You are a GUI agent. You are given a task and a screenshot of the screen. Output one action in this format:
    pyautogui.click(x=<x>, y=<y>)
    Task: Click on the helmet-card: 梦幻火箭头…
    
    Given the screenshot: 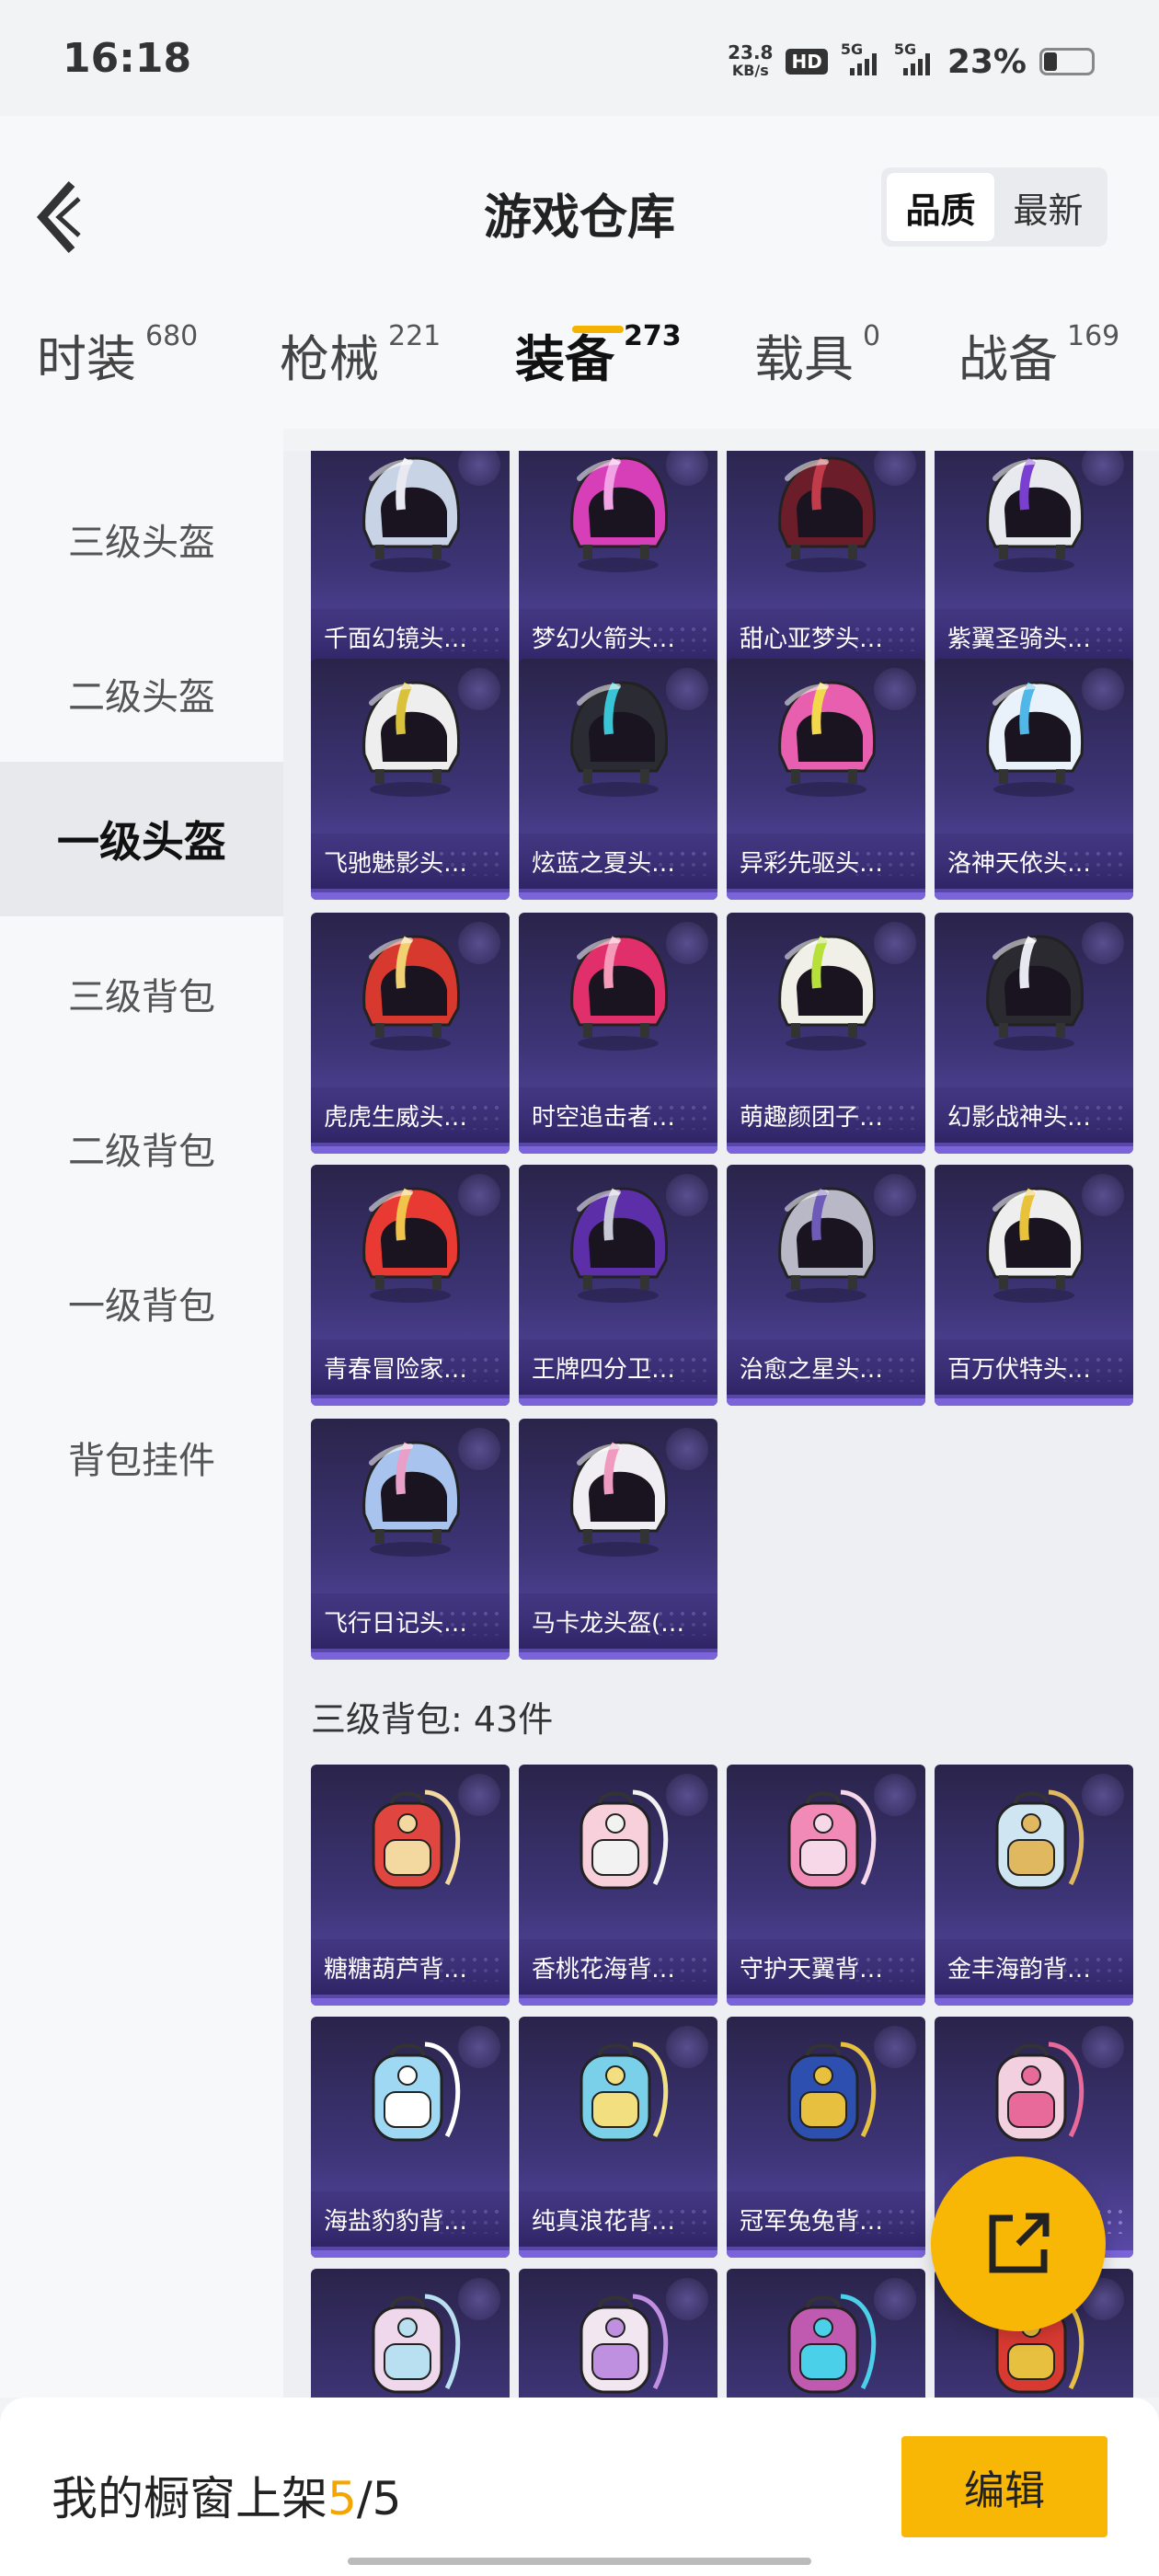 What is the action you would take?
    pyautogui.click(x=618, y=563)
    